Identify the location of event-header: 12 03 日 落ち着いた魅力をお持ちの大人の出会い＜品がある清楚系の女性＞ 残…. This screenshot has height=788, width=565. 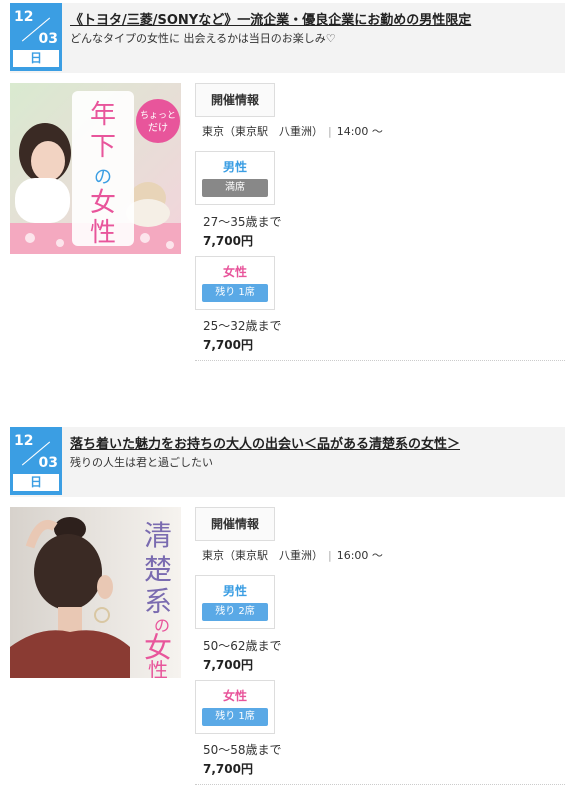
(287, 462).